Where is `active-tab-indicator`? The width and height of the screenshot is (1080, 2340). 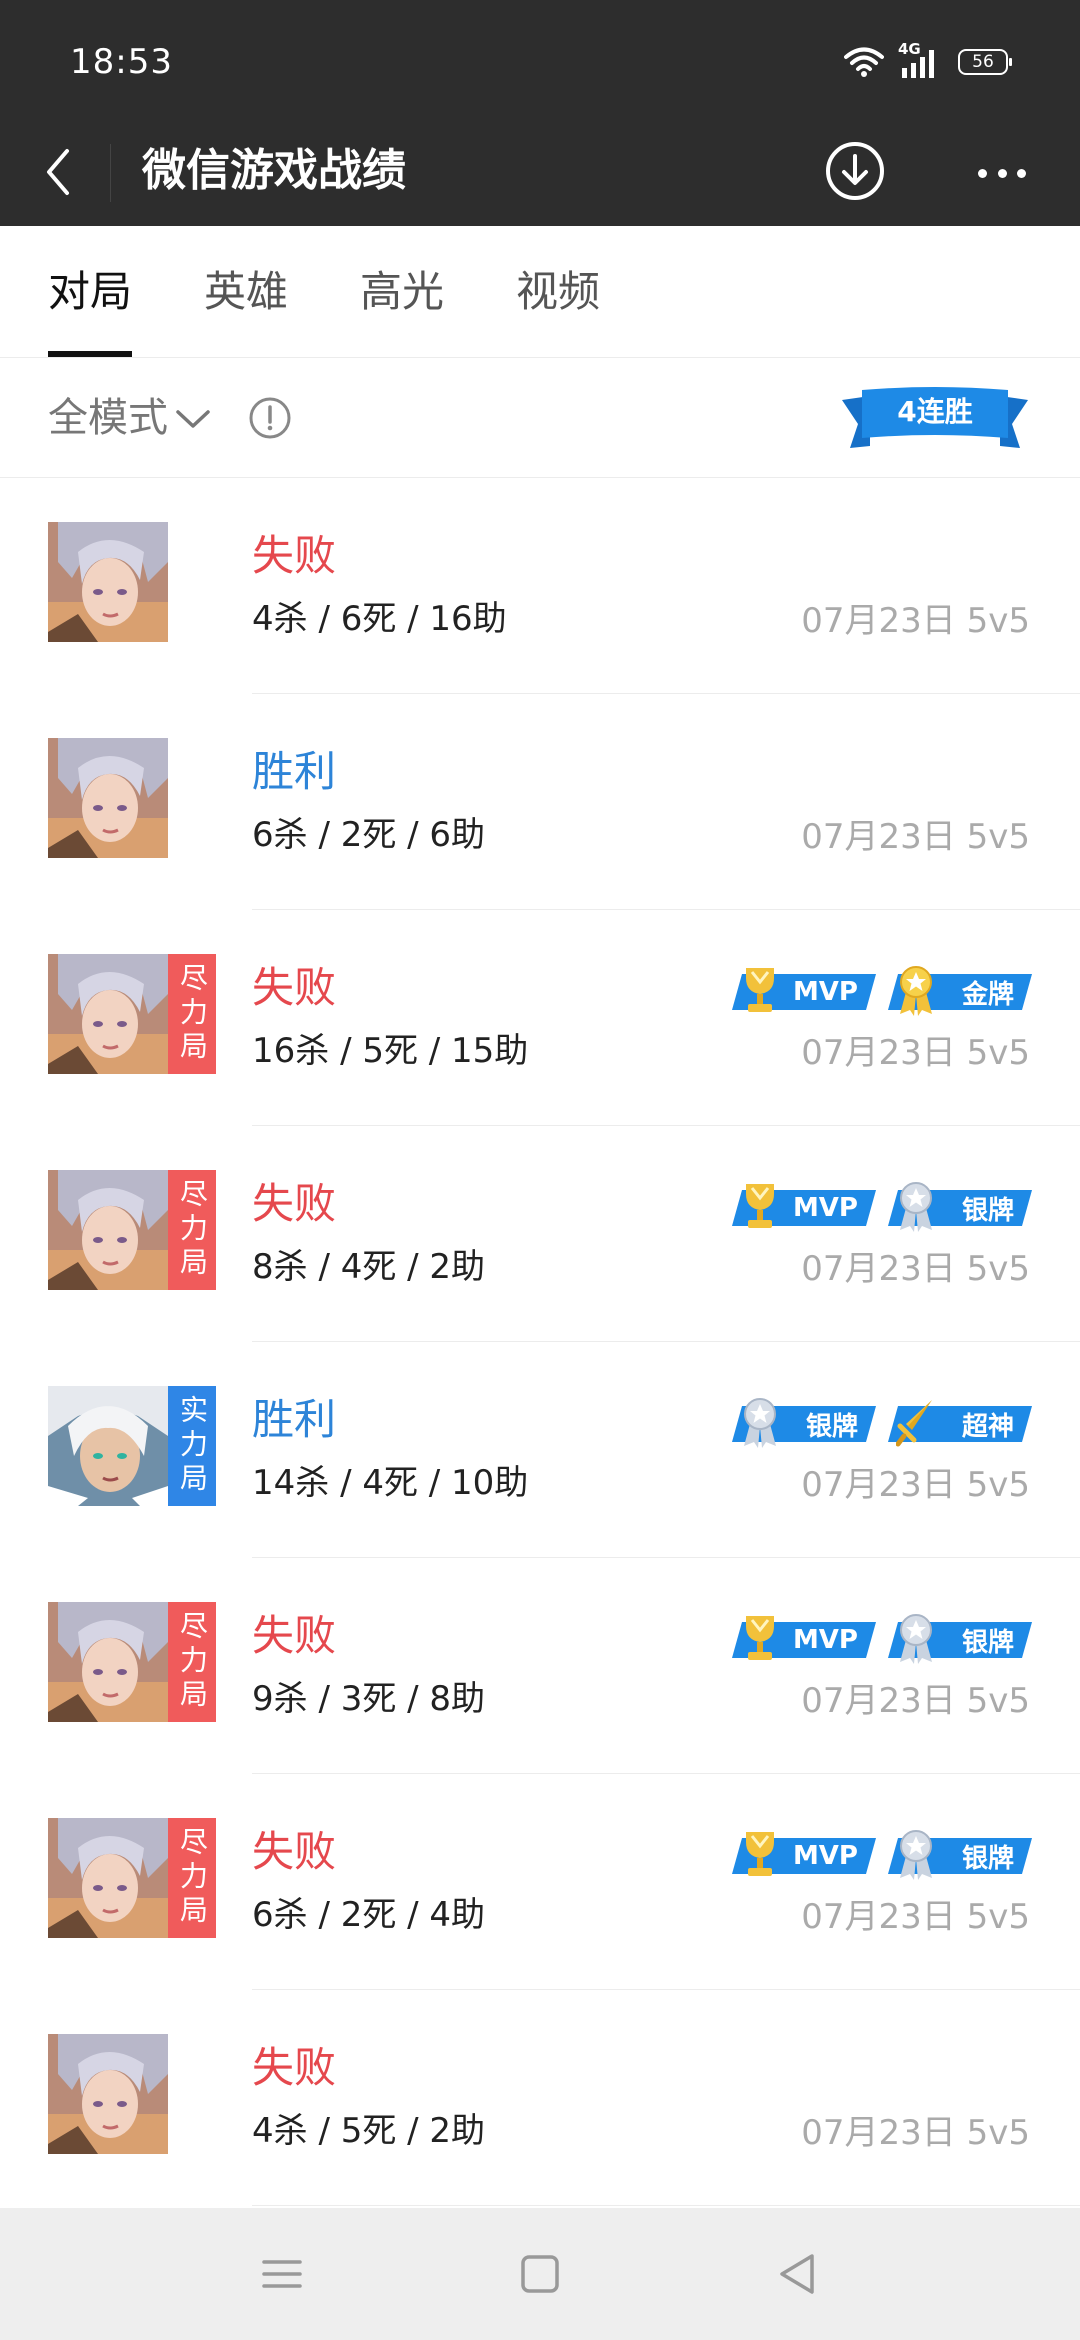 active-tab-indicator is located at coordinates (90, 354).